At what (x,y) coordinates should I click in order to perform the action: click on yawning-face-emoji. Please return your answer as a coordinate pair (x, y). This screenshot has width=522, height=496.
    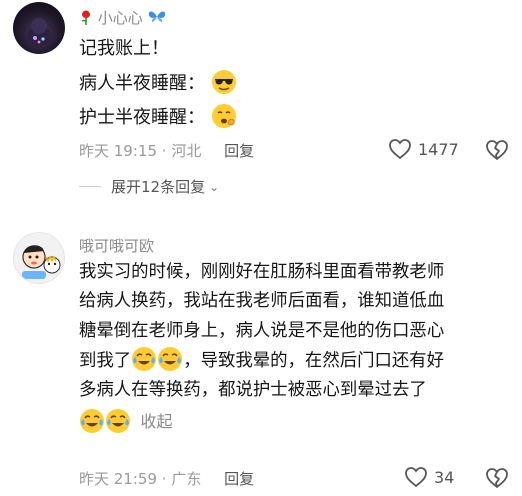
    Looking at the image, I should click on (224, 116).